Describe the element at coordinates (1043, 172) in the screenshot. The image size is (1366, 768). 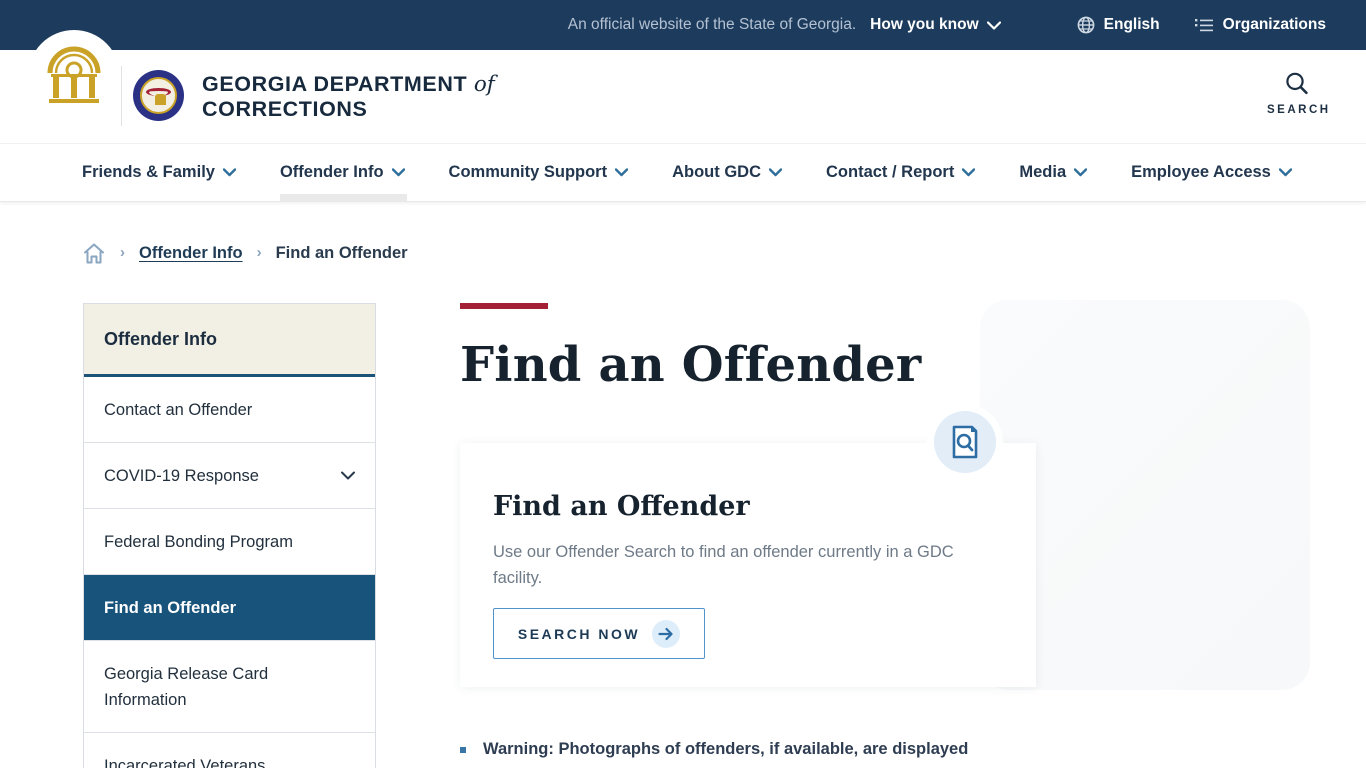
I see `nav-label: Media` at that location.